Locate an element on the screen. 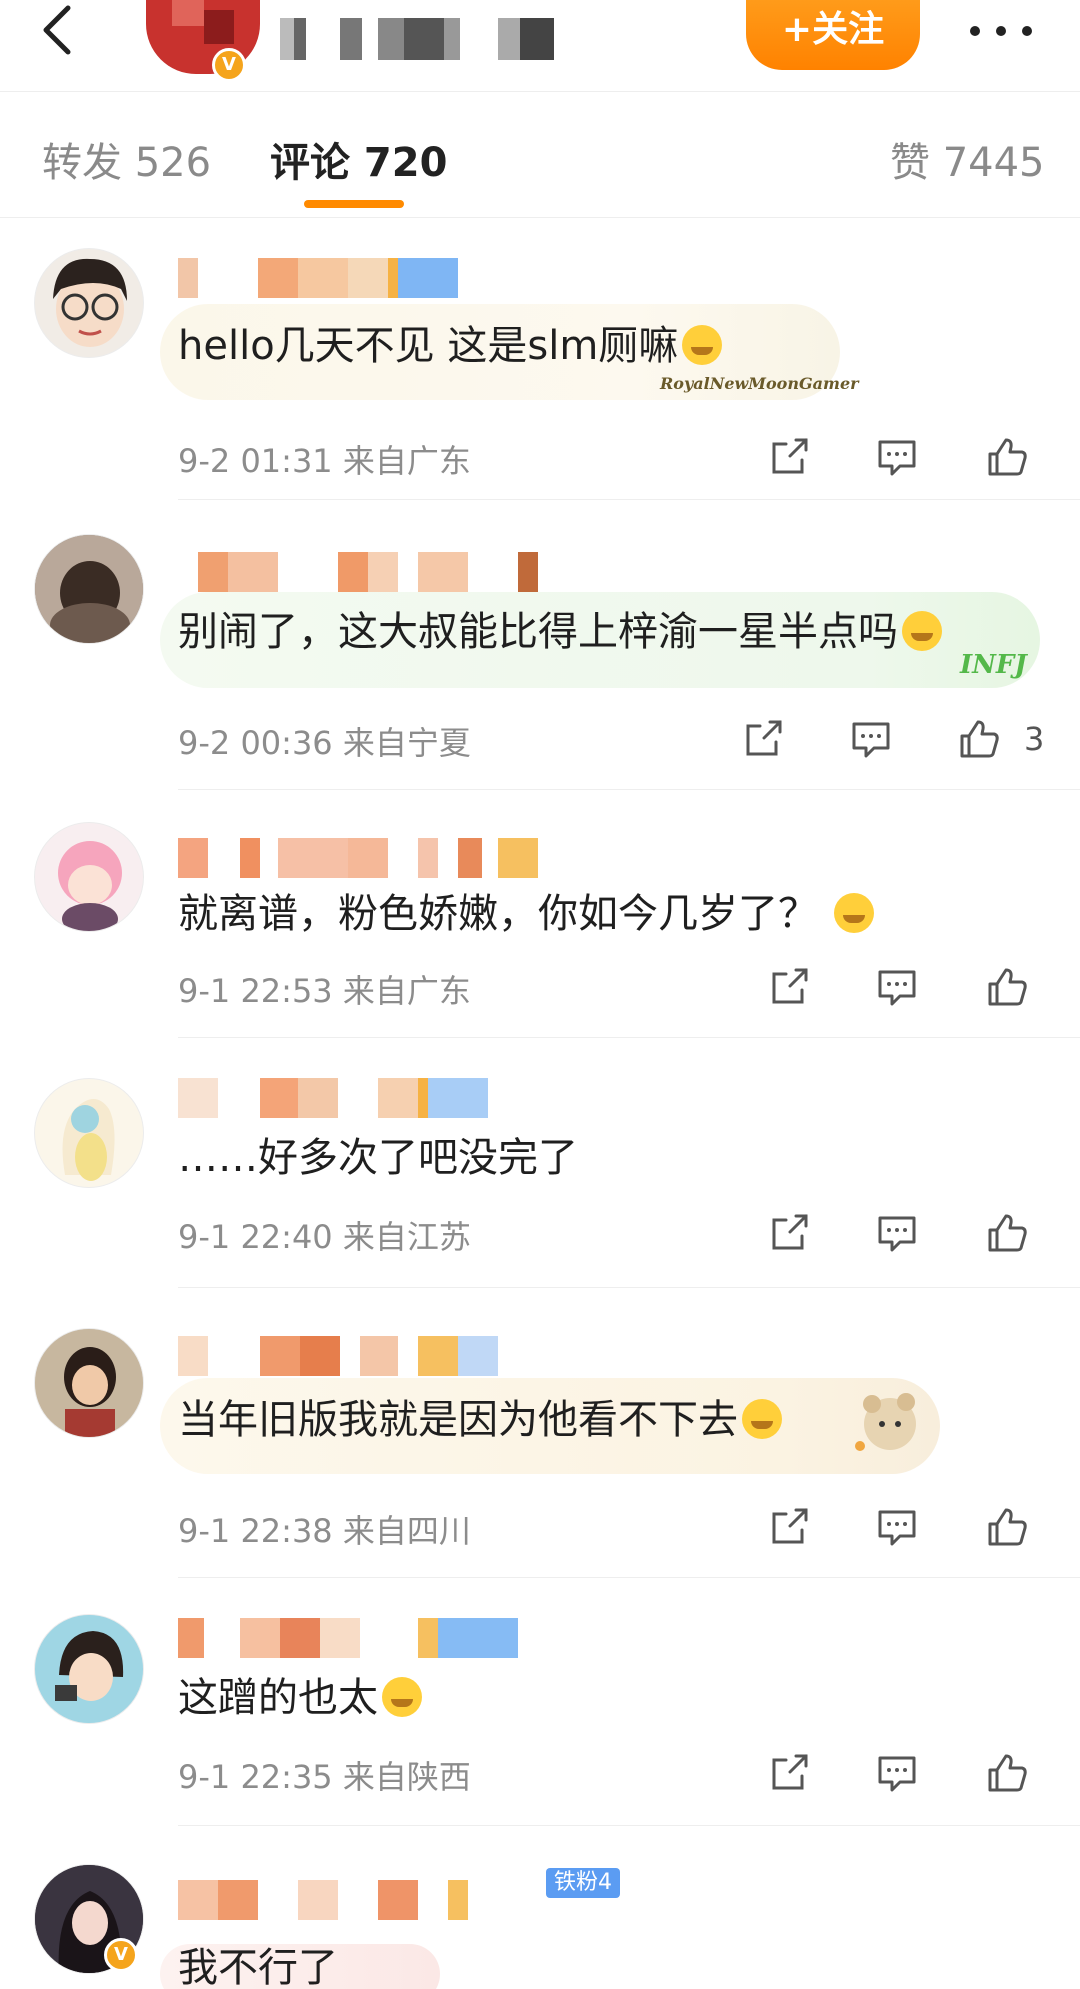 This screenshot has height=1989, width=1080. comment-text: 这蹭的也太 is located at coordinates (300, 1698).